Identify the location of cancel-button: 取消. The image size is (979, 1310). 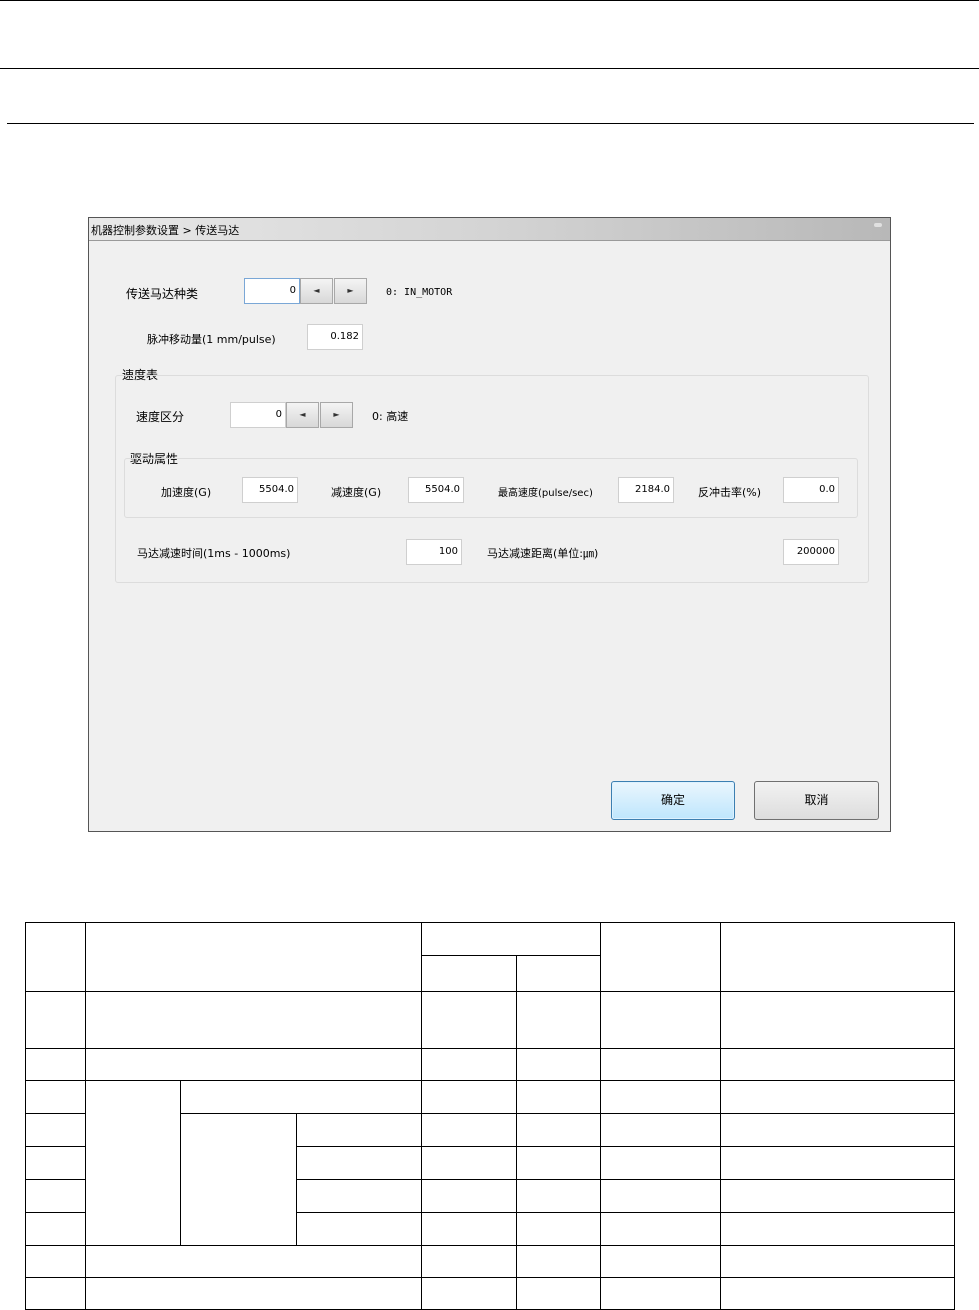
(816, 800).